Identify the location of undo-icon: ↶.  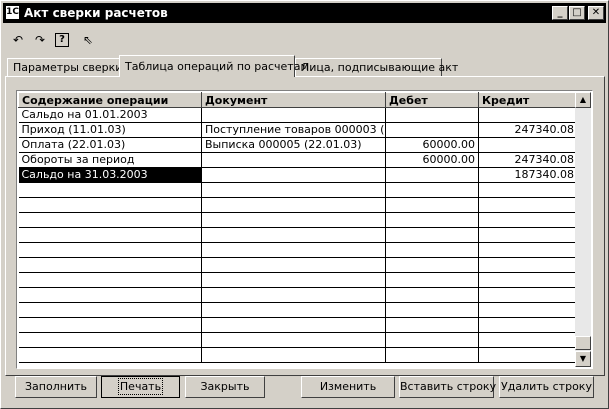
(18, 40).